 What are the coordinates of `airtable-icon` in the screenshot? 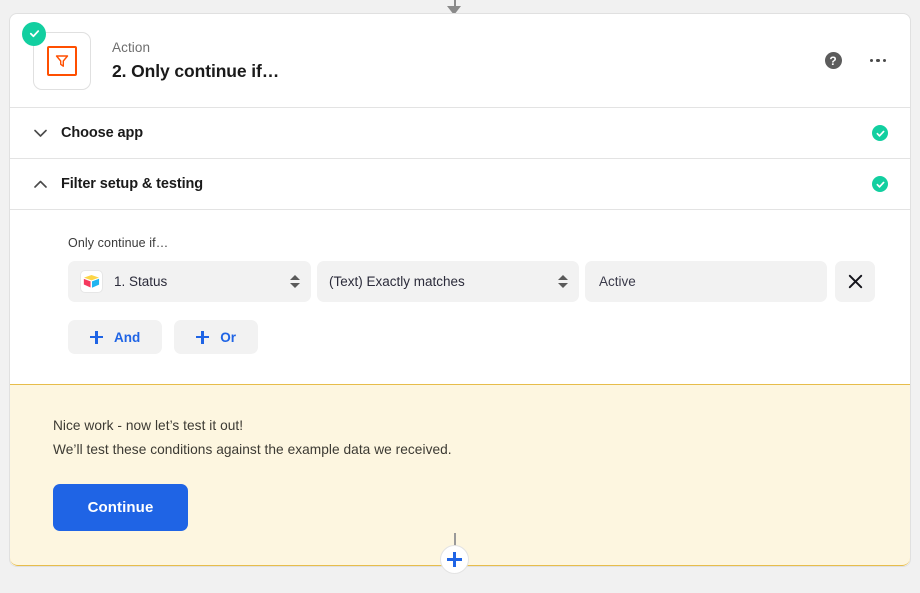 It's located at (91, 281).